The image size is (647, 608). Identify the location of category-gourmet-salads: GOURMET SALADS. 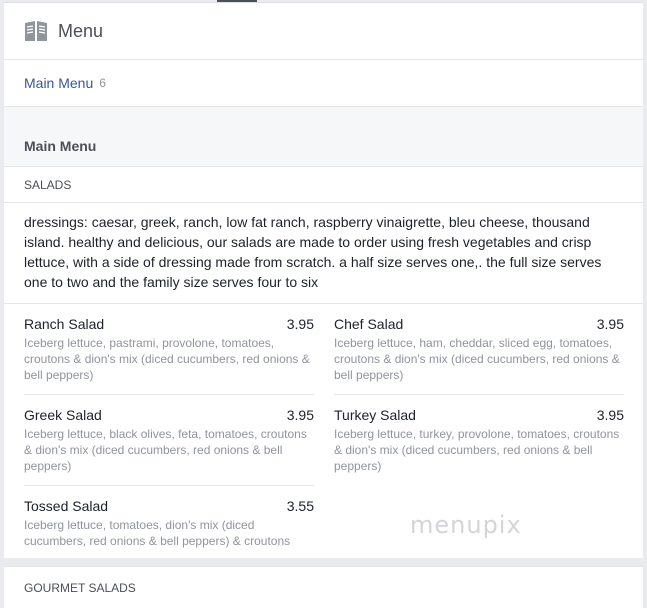
(323, 587).